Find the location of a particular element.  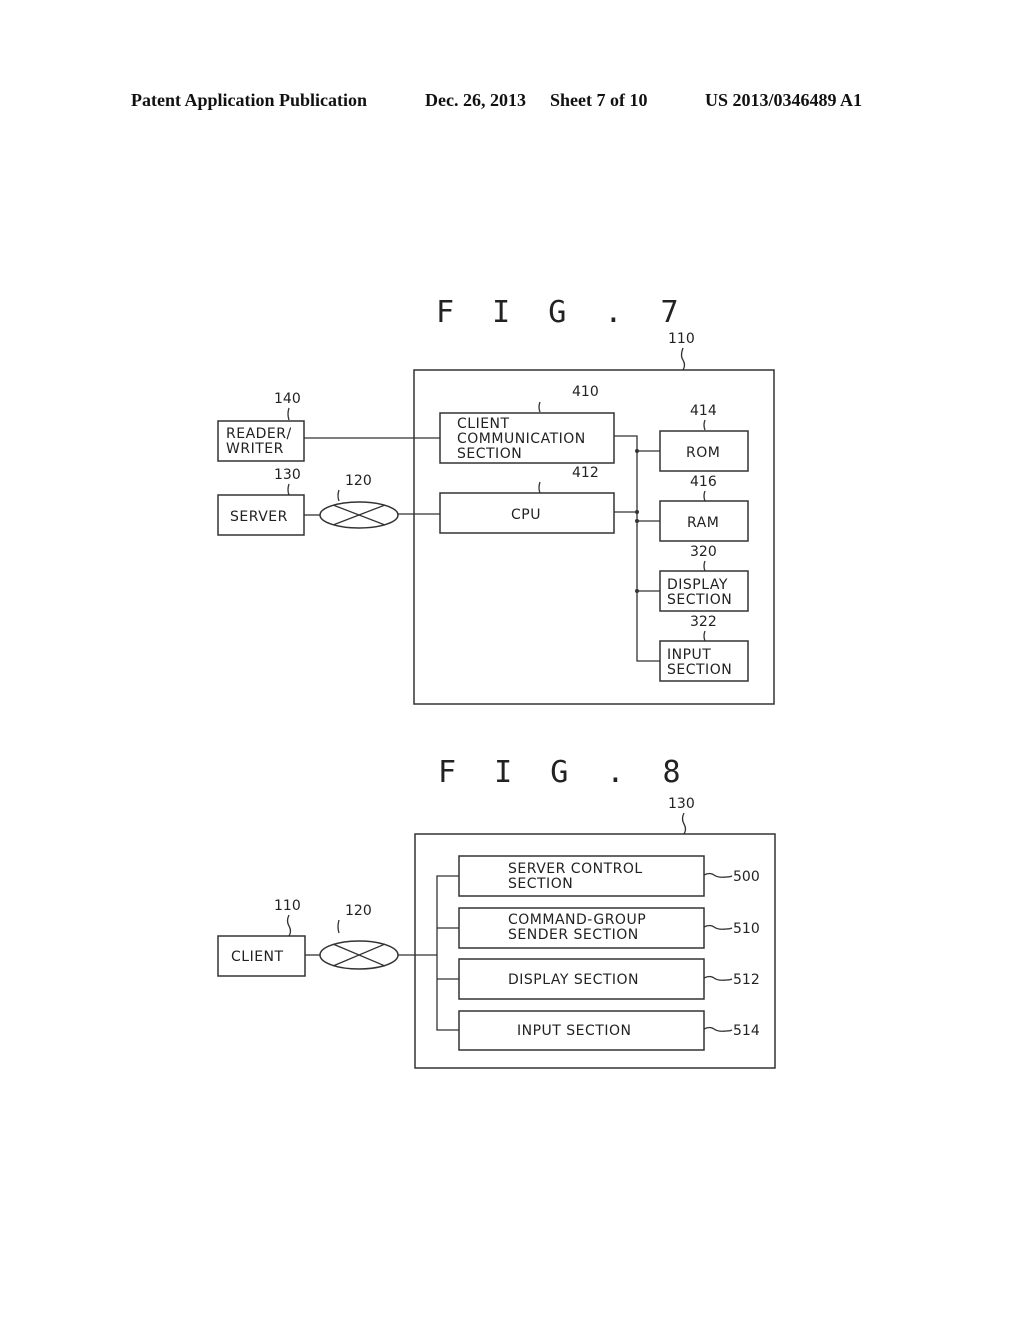

fig7-network-ref: 120 is located at coordinates (358, 481).